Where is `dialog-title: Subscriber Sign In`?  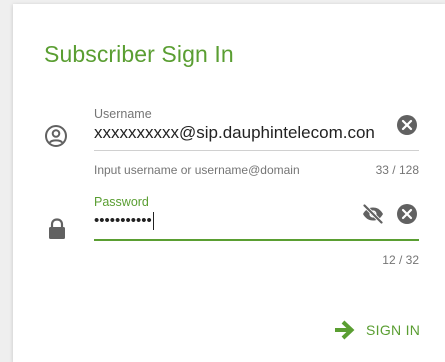
dialog-title: Subscriber Sign In is located at coordinates (139, 54).